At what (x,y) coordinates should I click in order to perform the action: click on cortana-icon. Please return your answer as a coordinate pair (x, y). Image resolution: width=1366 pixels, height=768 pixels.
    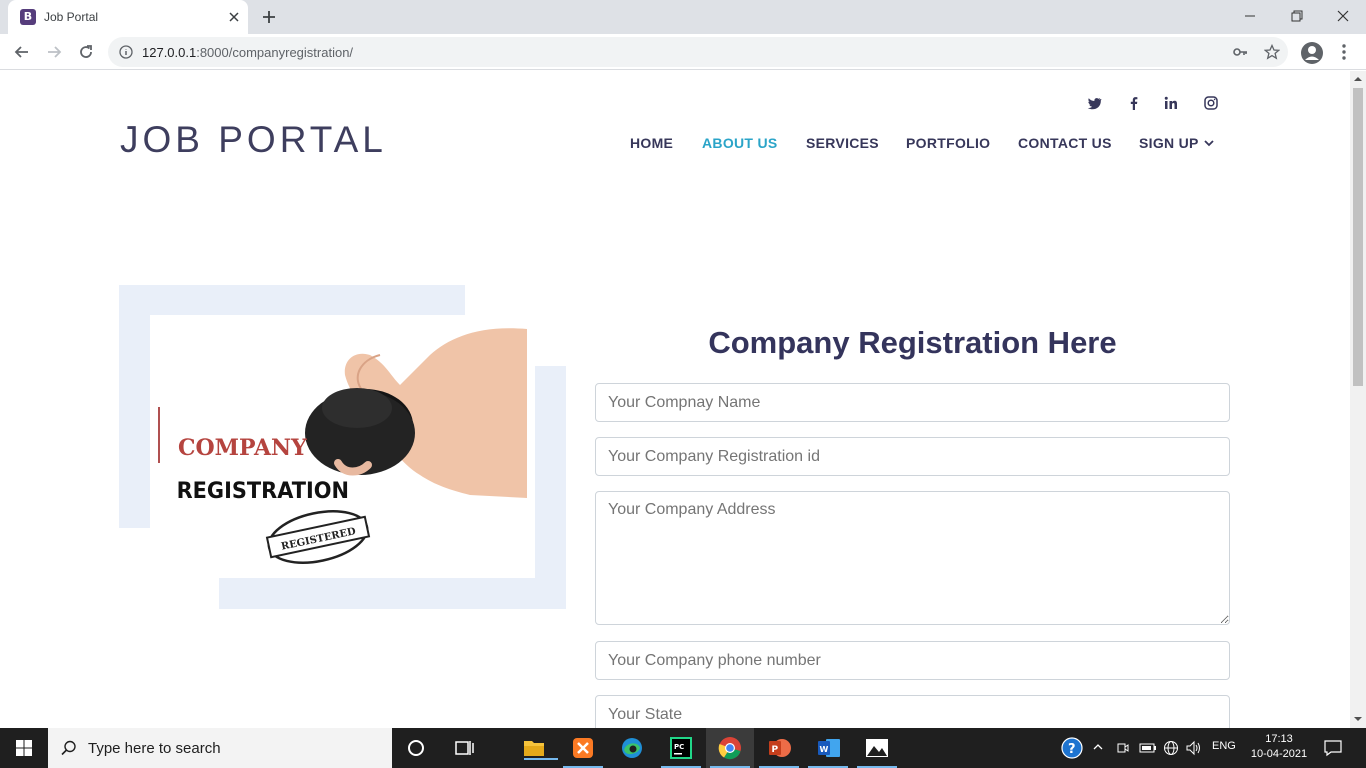
    Looking at the image, I should click on (416, 748).